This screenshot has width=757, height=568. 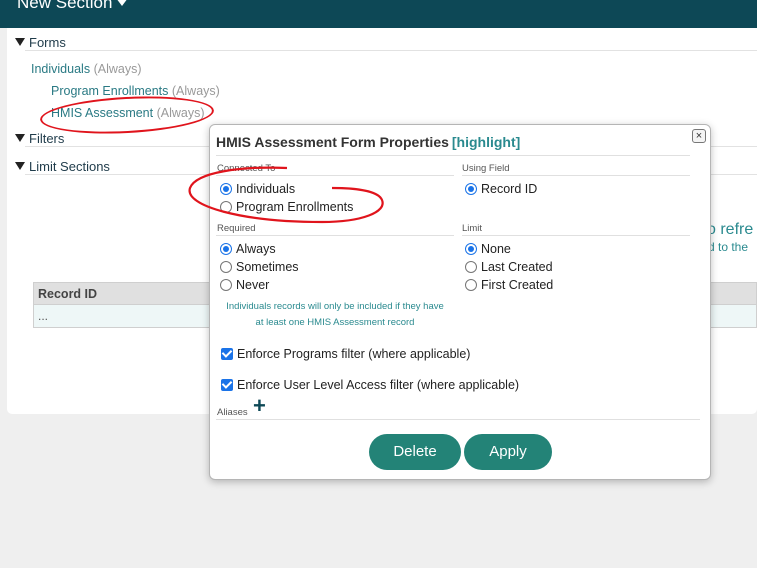 I want to click on section-title-dropdown: New Section, so click(x=73, y=6).